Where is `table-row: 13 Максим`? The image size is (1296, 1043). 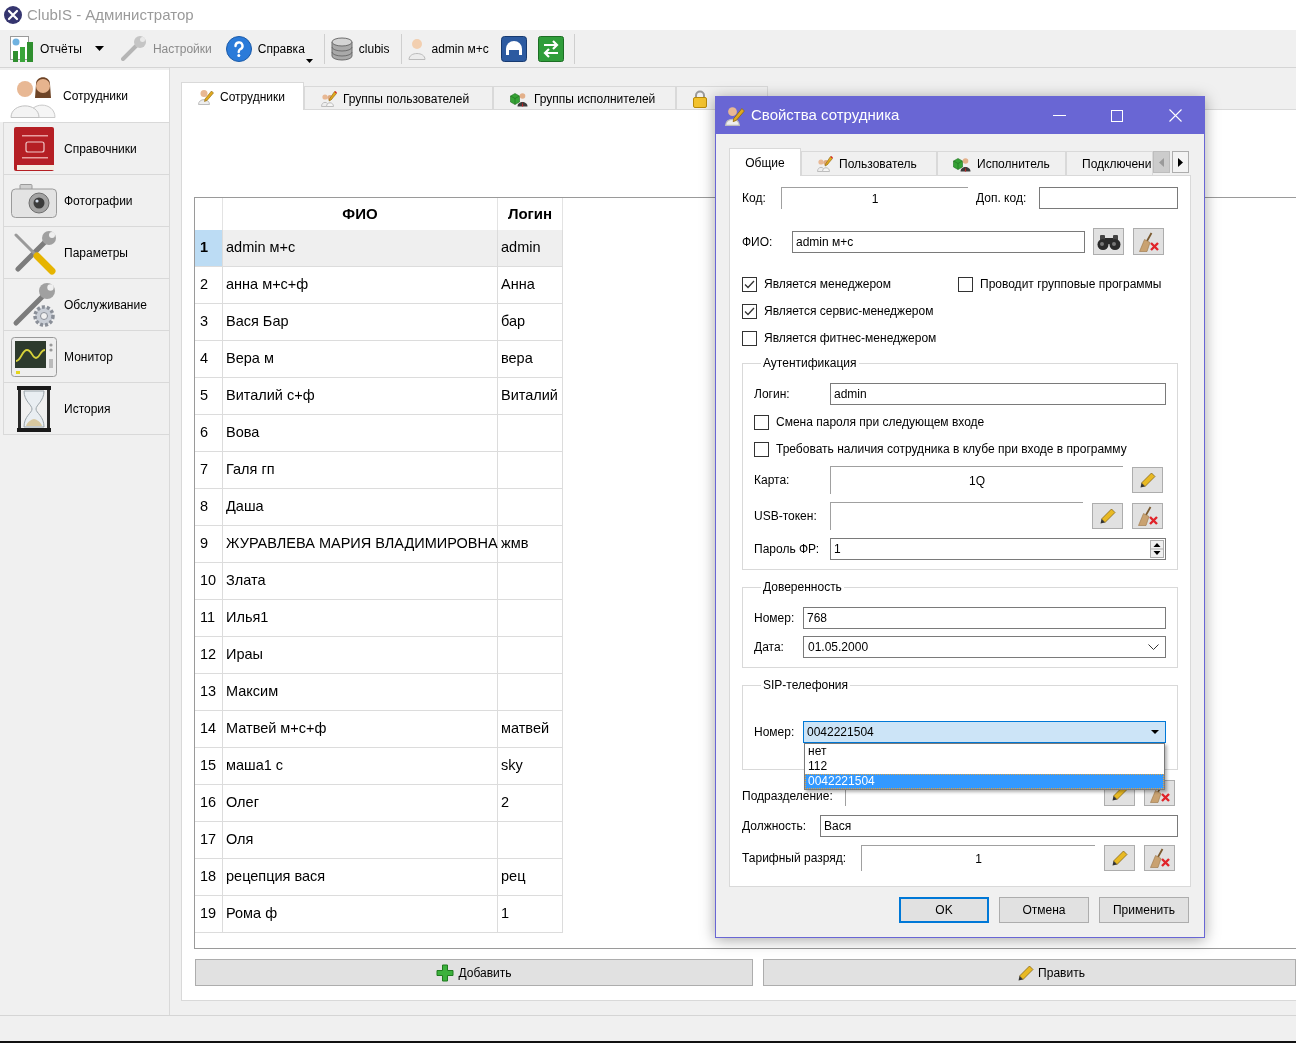 table-row: 13 Максим is located at coordinates (379, 692).